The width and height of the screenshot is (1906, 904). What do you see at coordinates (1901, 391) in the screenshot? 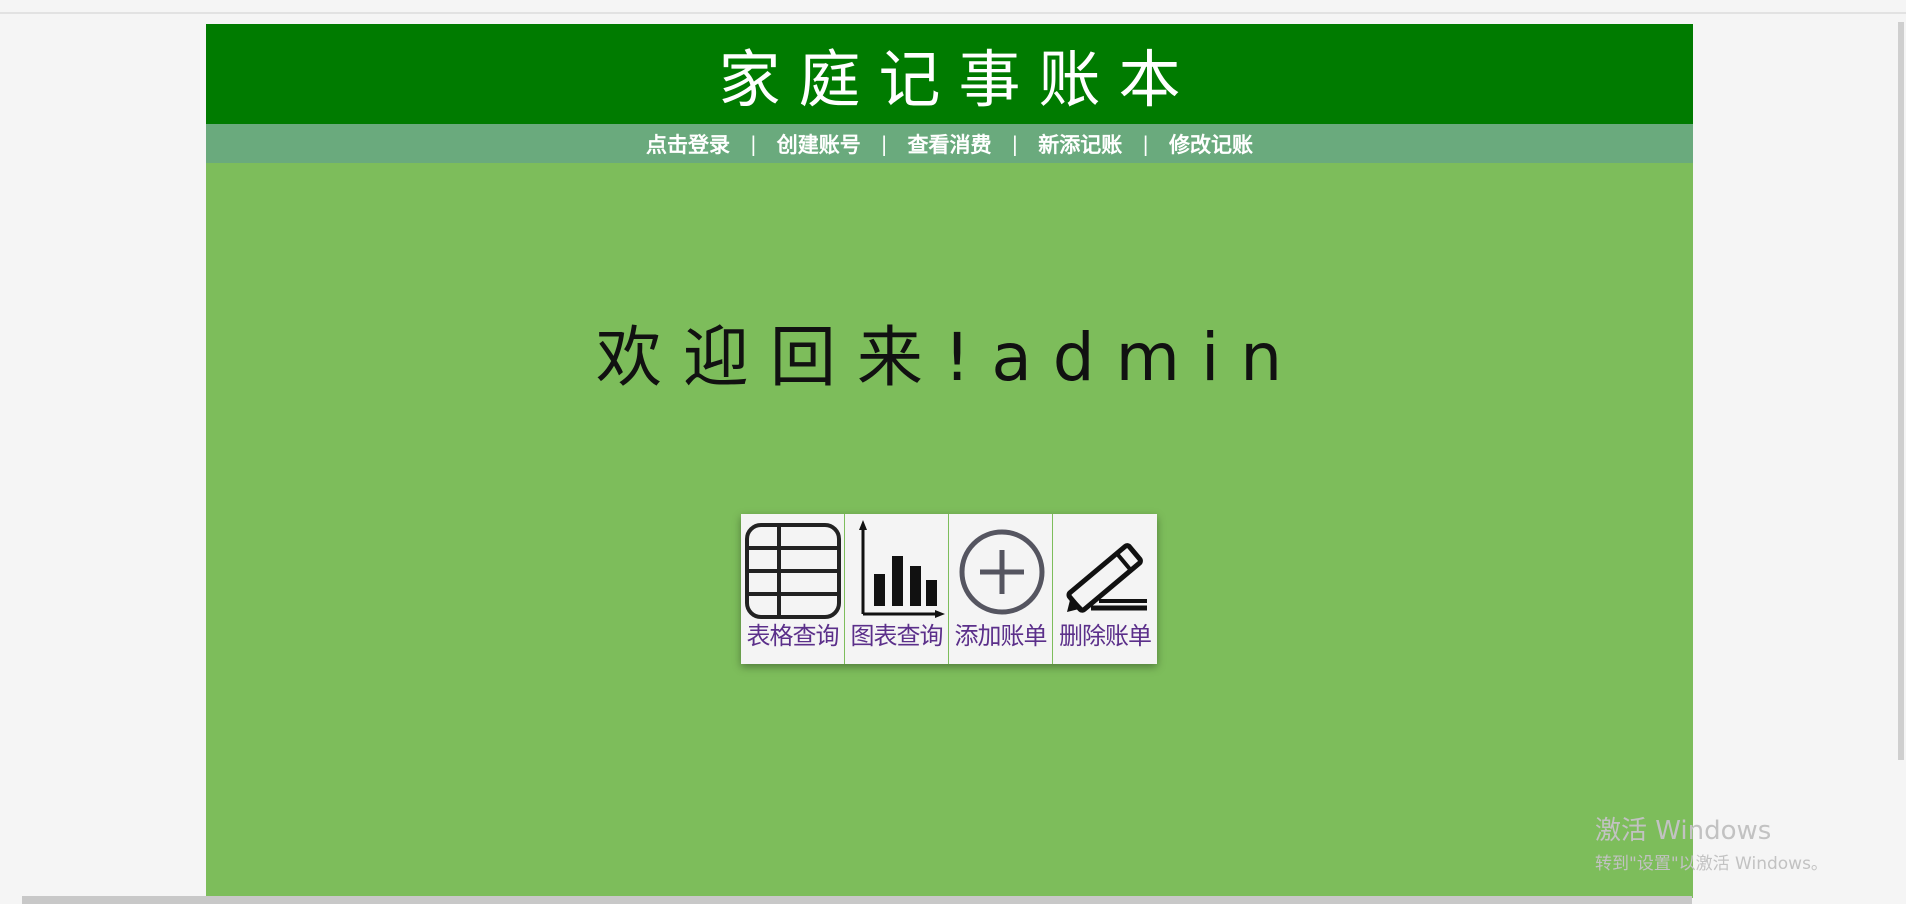
I see `vertical-scrollbar` at bounding box center [1901, 391].